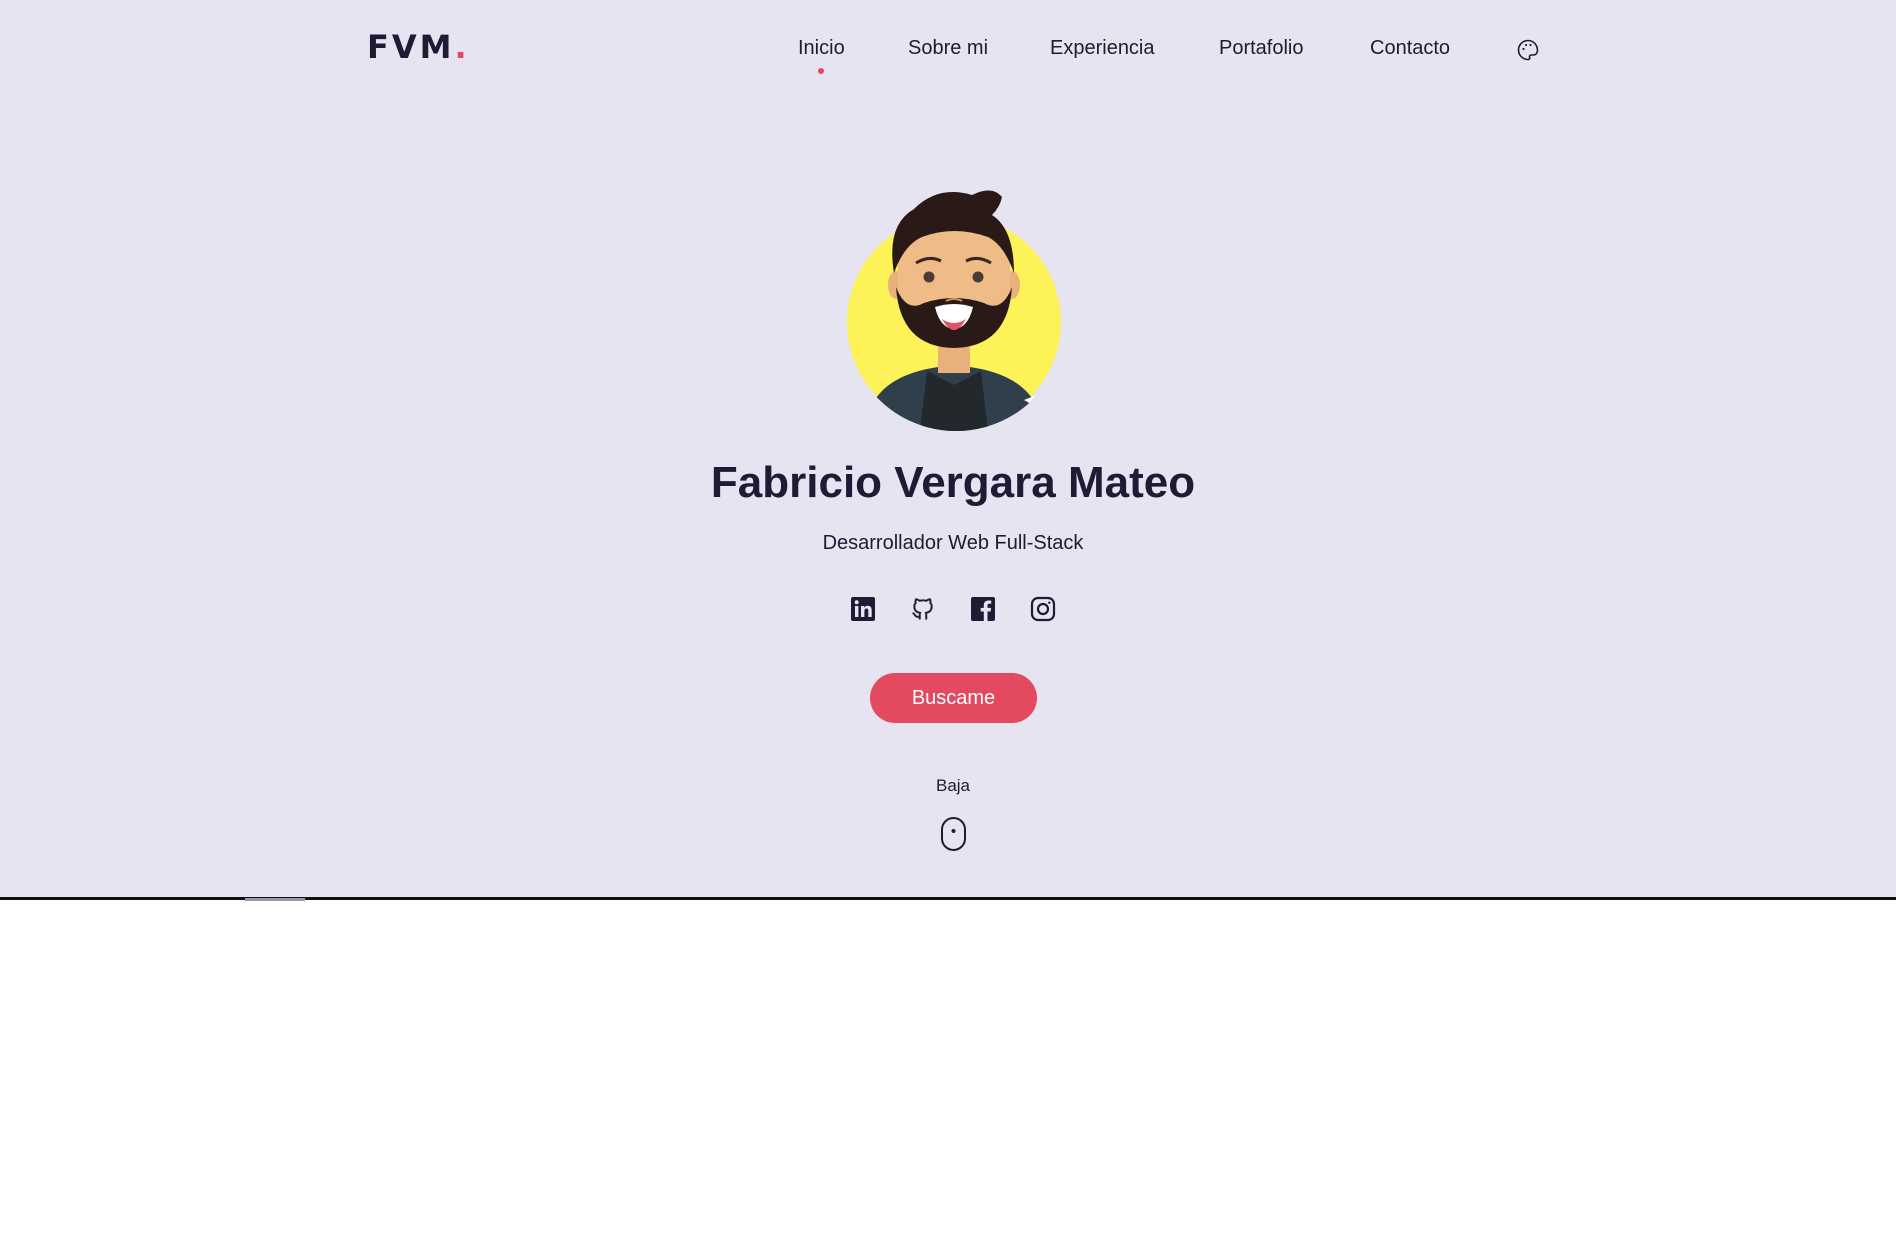 The image size is (1896, 1258). Describe the element at coordinates (1410, 48) in the screenshot. I see `nav-item-contacto: Contacto` at that location.